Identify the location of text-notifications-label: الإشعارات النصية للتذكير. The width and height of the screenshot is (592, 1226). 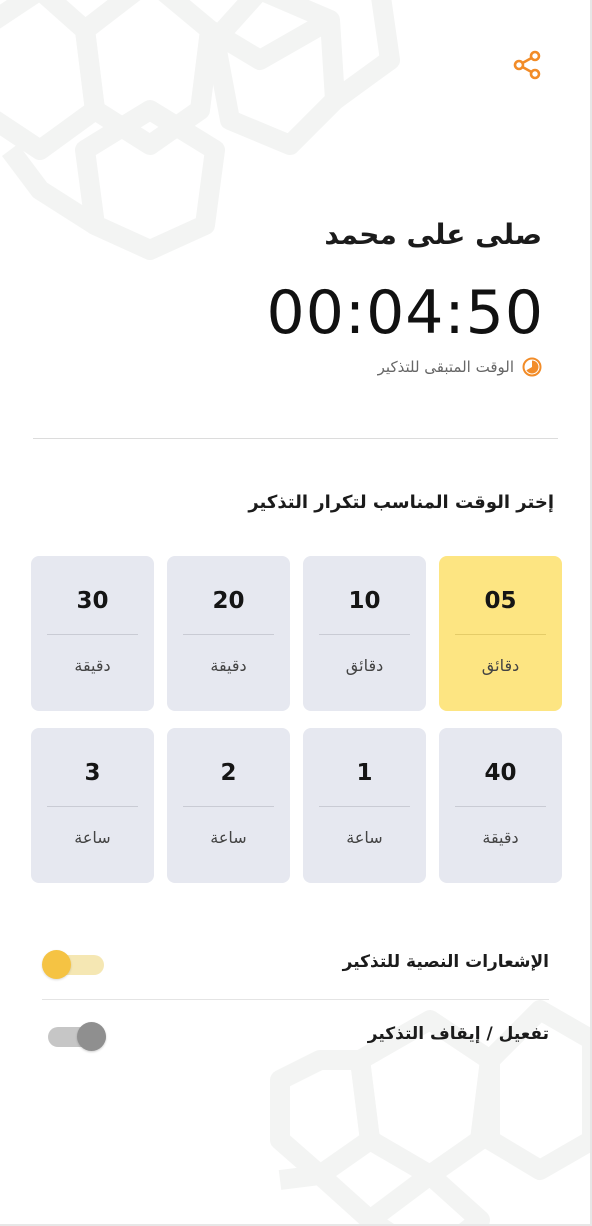
(445, 962).